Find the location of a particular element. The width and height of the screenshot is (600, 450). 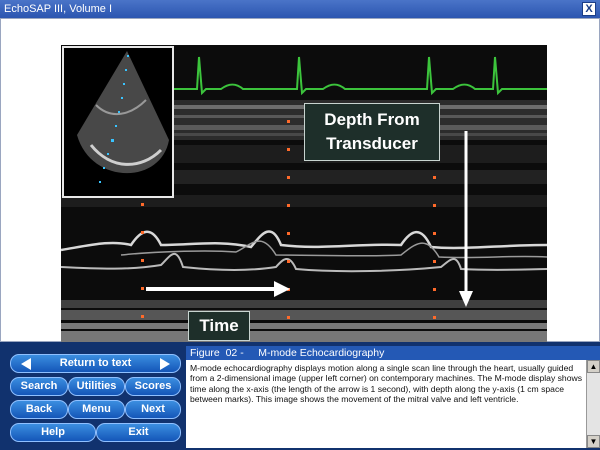

time-label: Time is located at coordinates (219, 326).